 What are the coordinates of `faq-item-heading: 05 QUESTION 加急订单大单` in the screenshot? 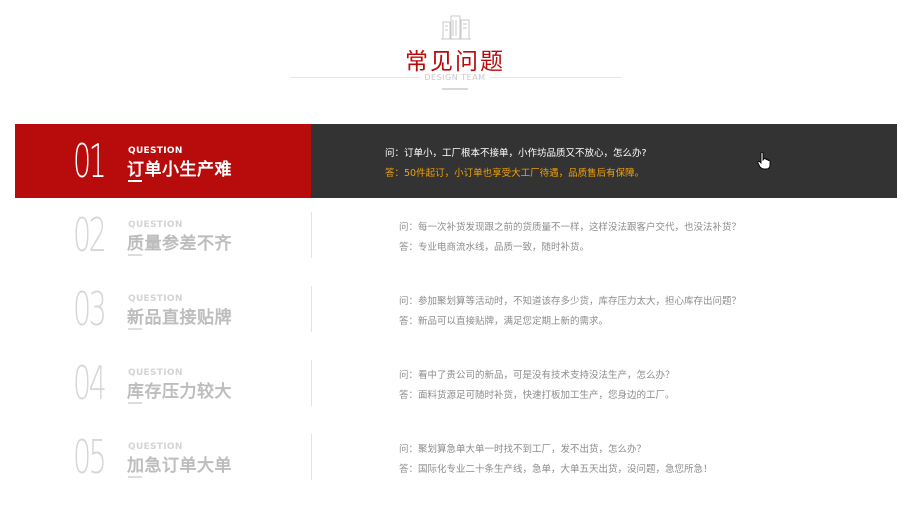 It's located at (163, 457).